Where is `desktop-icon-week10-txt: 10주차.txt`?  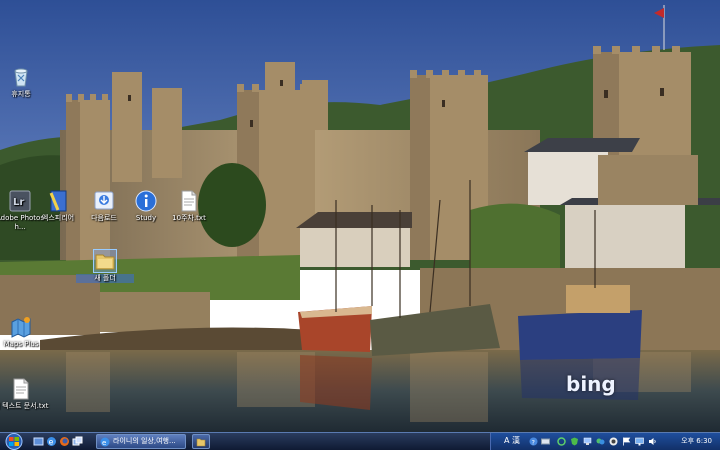 desktop-icon-week10-txt: 10주차.txt is located at coordinates (189, 206).